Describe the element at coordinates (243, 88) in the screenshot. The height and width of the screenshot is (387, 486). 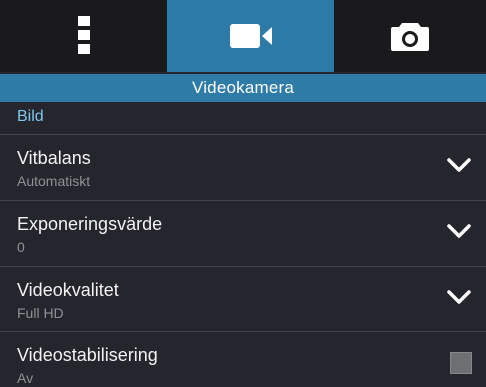
I see `page-title: Videokamera` at that location.